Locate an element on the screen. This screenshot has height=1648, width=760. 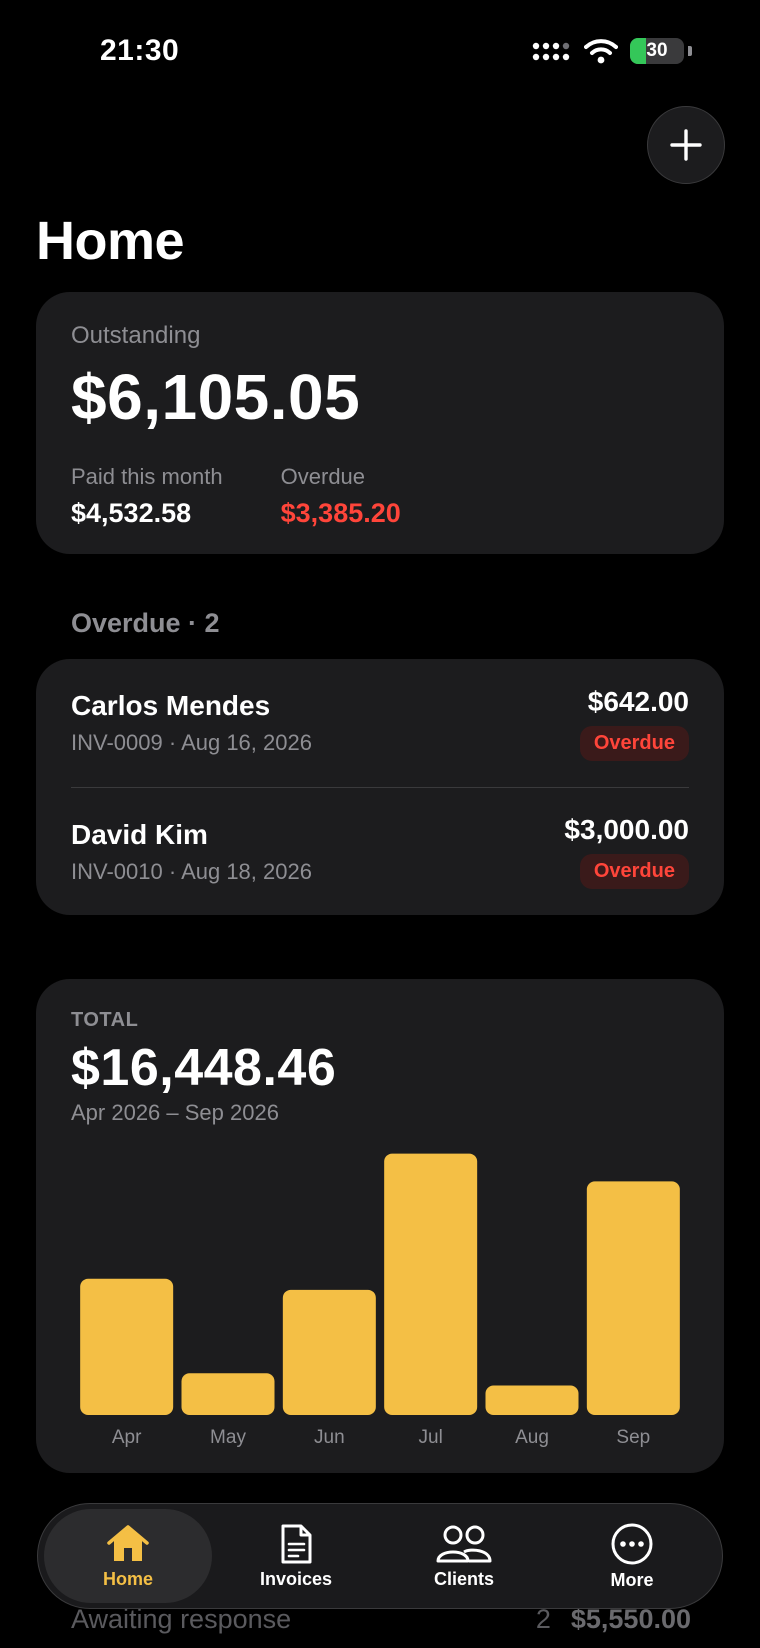
chart-bar-jul is located at coordinates (431, 1284).